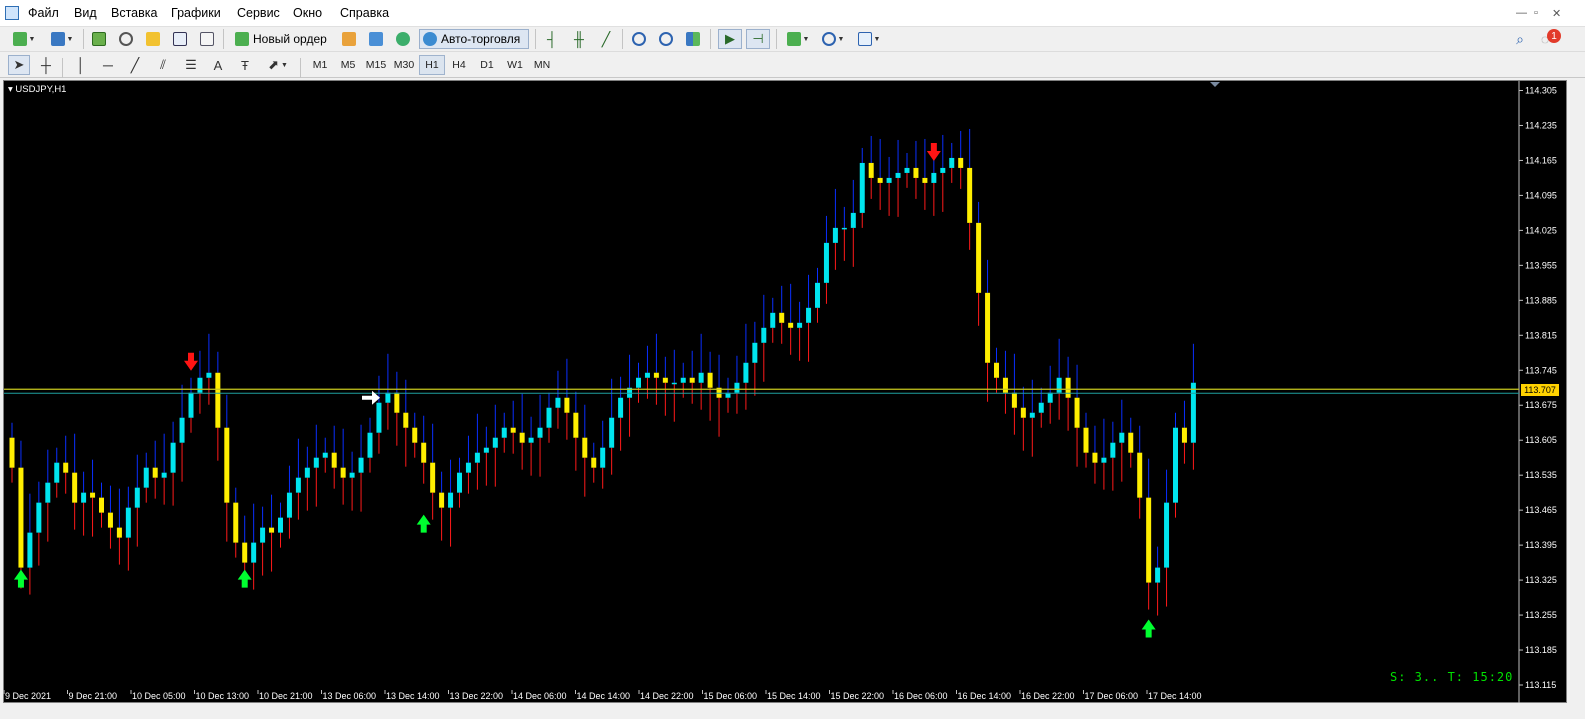 The image size is (1585, 719). What do you see at coordinates (1452, 677) in the screenshot?
I see `status-readout: S: 3.. T: 15:20` at bounding box center [1452, 677].